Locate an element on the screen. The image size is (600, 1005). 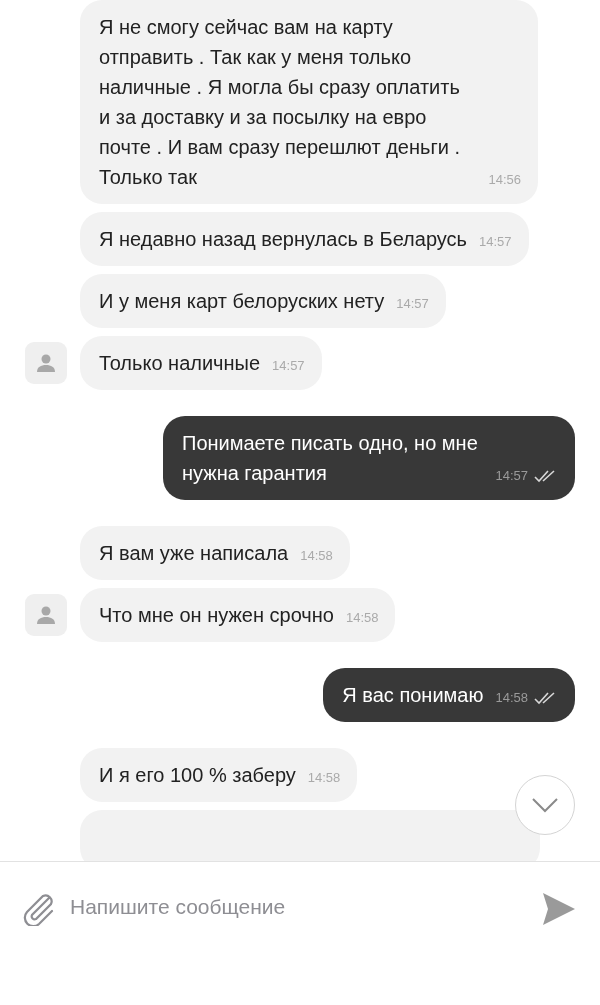
message-text: Я недавно назад вернулась в Беларусь is located at coordinates (283, 239).